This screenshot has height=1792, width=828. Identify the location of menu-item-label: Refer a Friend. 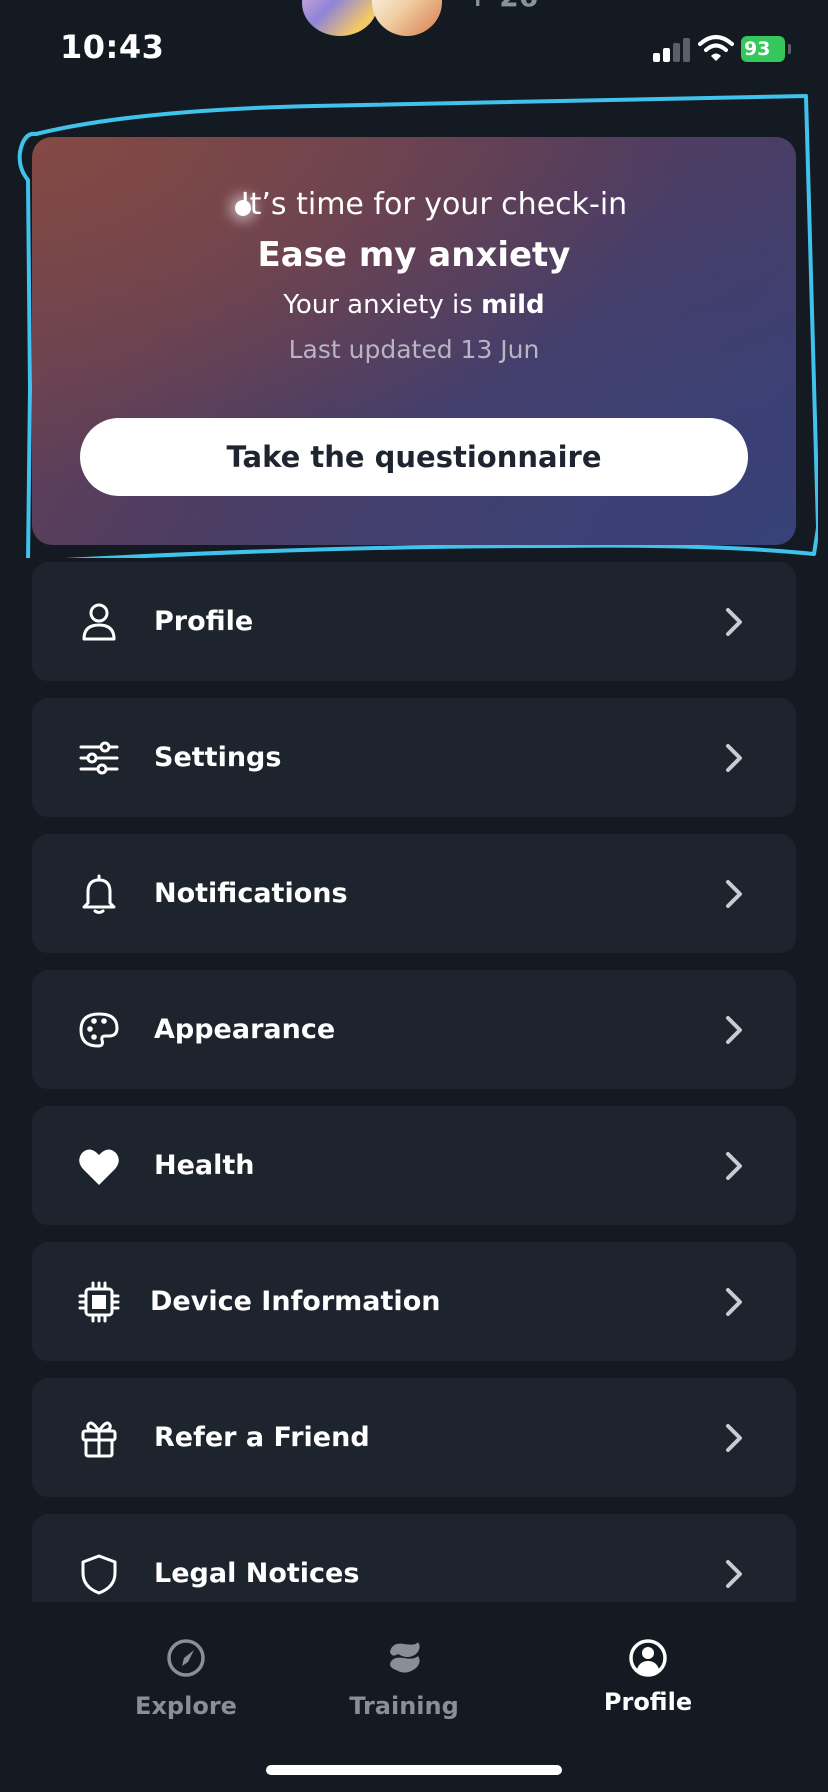
(262, 1437).